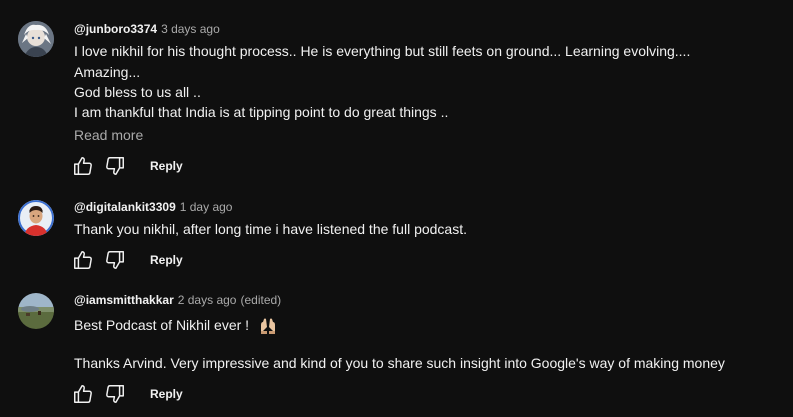 This screenshot has width=793, height=417. I want to click on comment-text: Best Podcast of Nikhil ever !, so click(162, 325).